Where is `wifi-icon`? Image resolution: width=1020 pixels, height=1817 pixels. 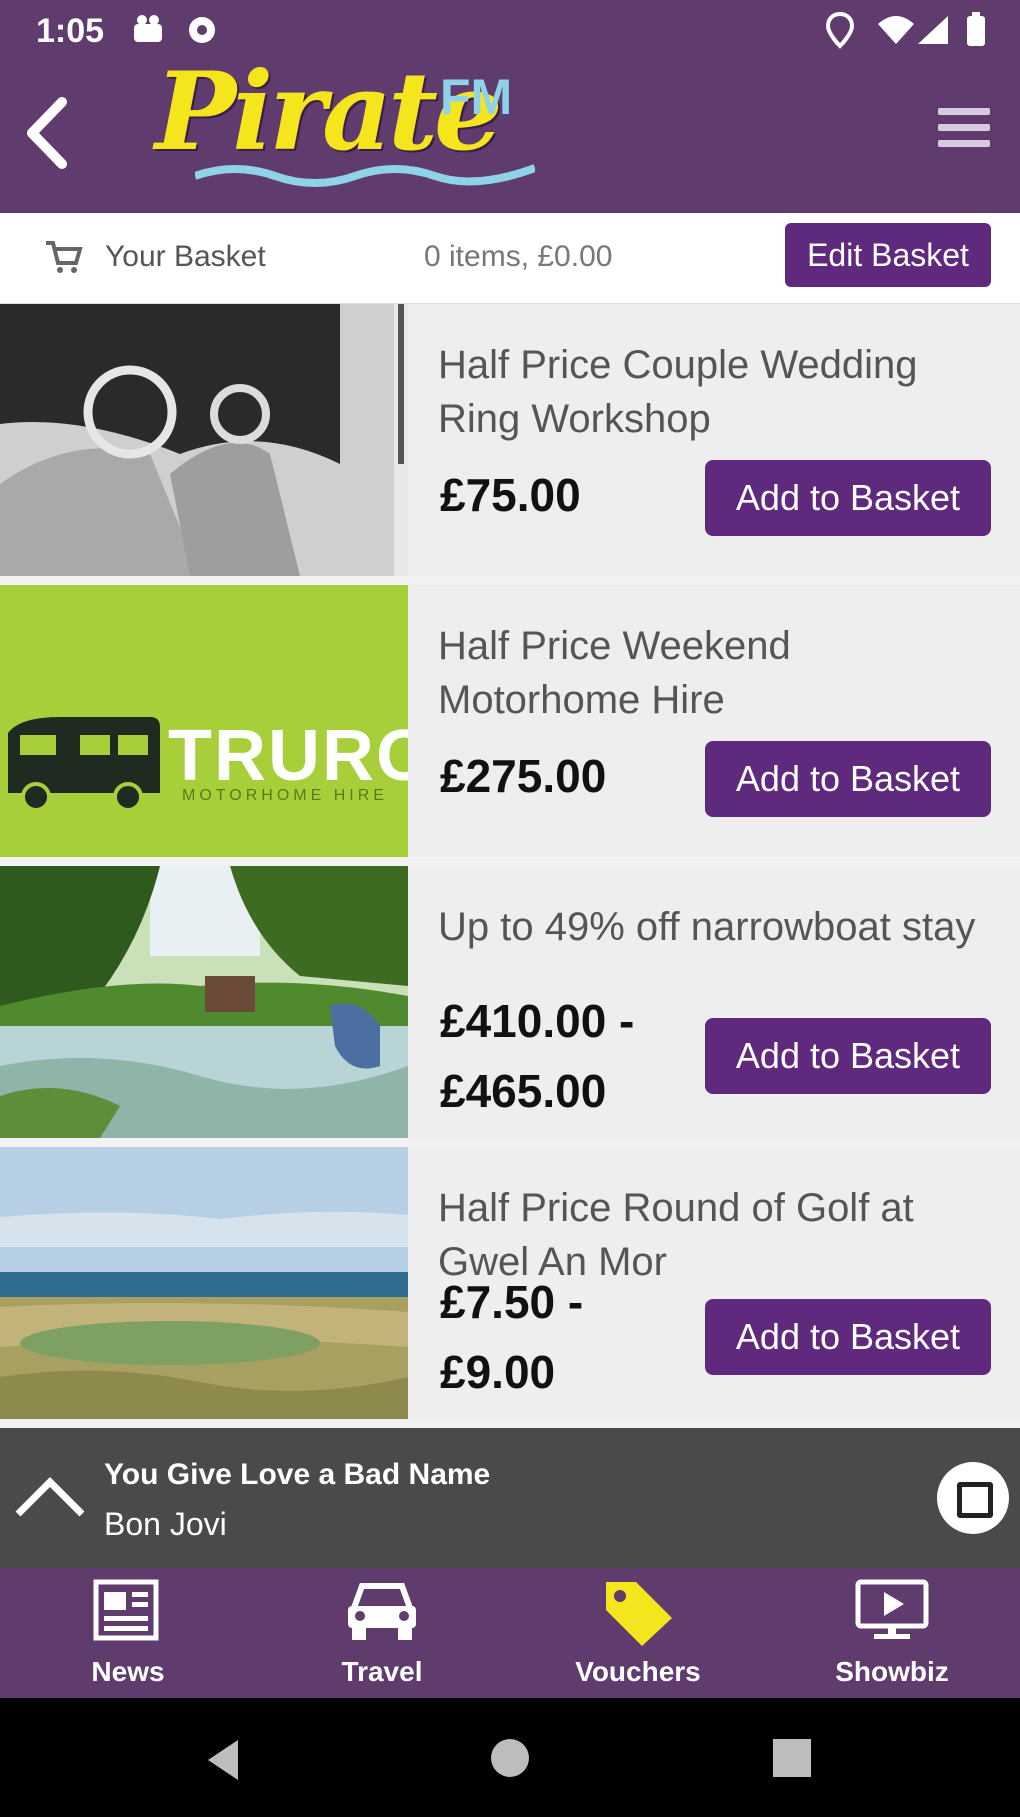
wifi-icon is located at coordinates (896, 30).